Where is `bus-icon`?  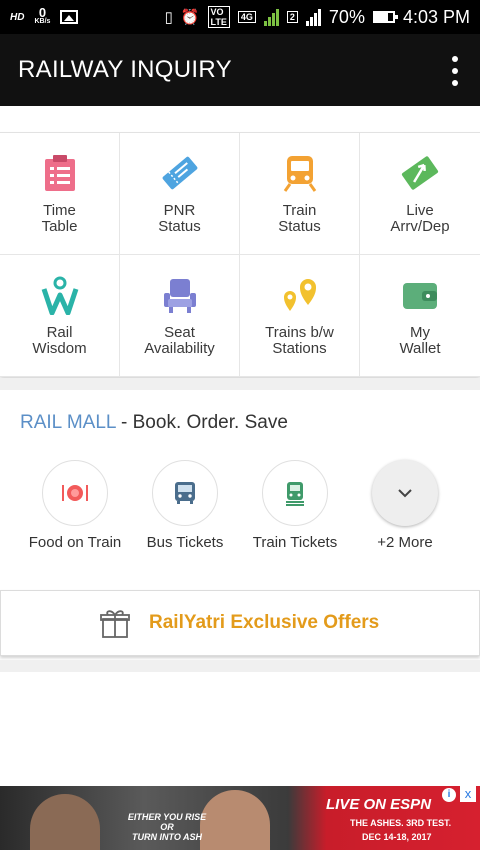 bus-icon is located at coordinates (185, 493).